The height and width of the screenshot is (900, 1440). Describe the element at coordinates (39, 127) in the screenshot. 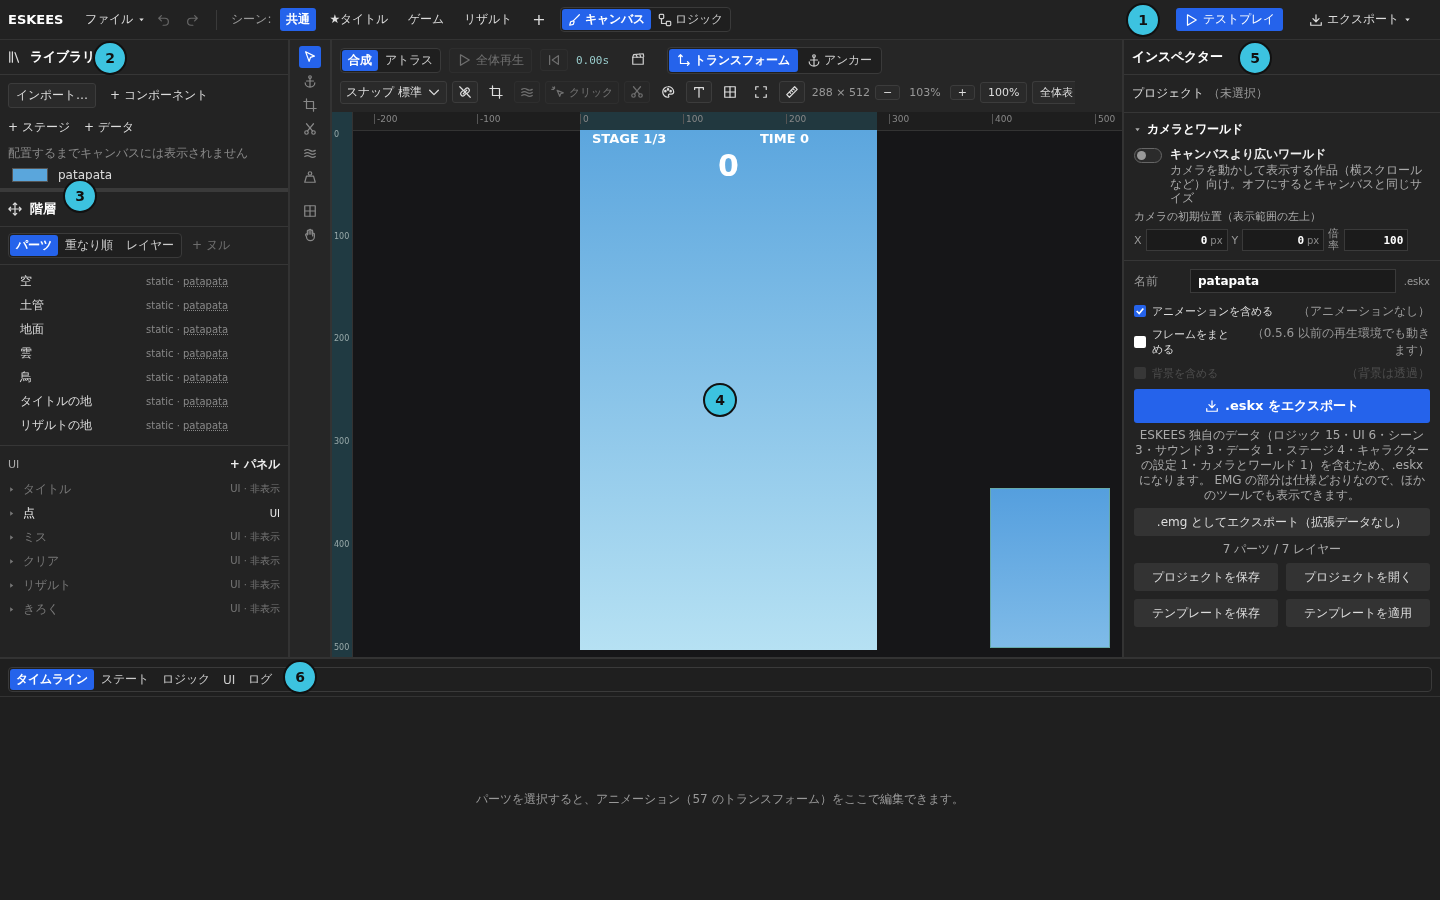

I see `add-button: + ステージ` at that location.